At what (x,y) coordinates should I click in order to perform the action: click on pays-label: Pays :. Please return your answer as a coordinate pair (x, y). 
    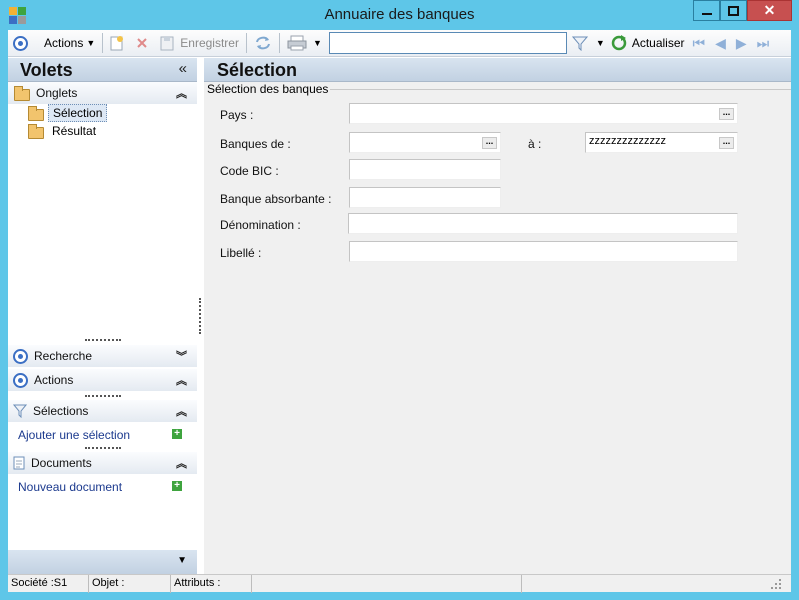
    Looking at the image, I should click on (237, 115).